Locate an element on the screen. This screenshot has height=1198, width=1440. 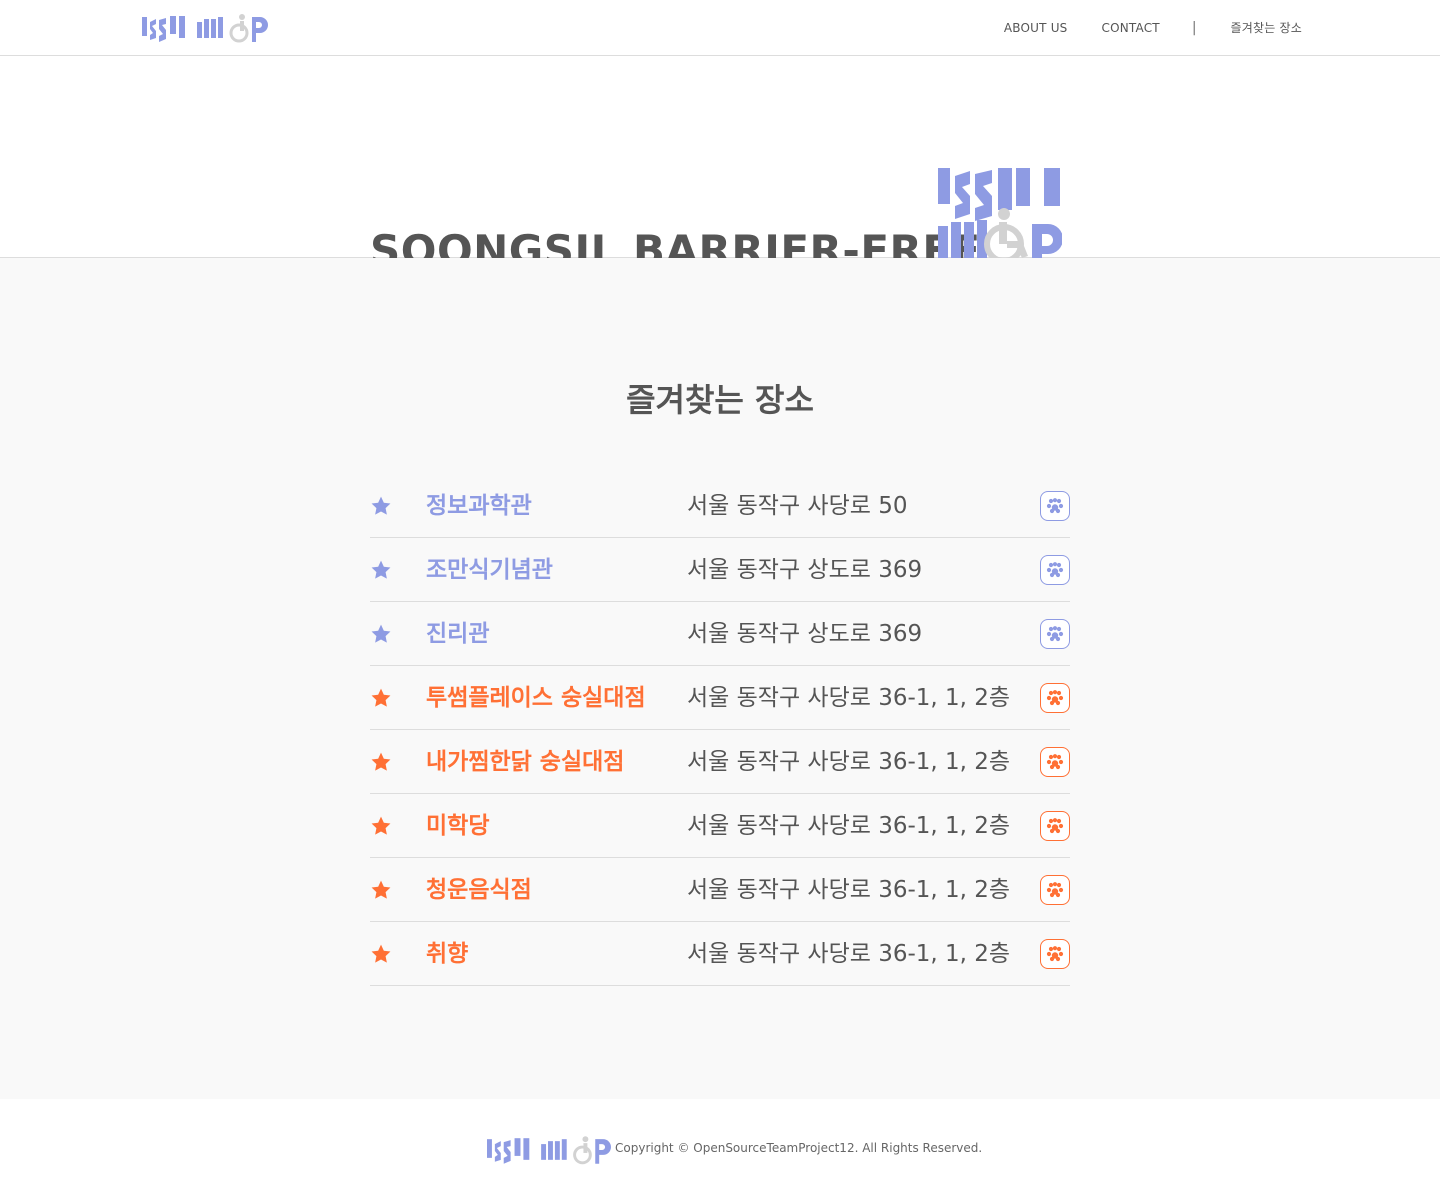
site-header: ABOUT US CONTACT | 즐겨찾는 장소 is located at coordinates (720, 28).